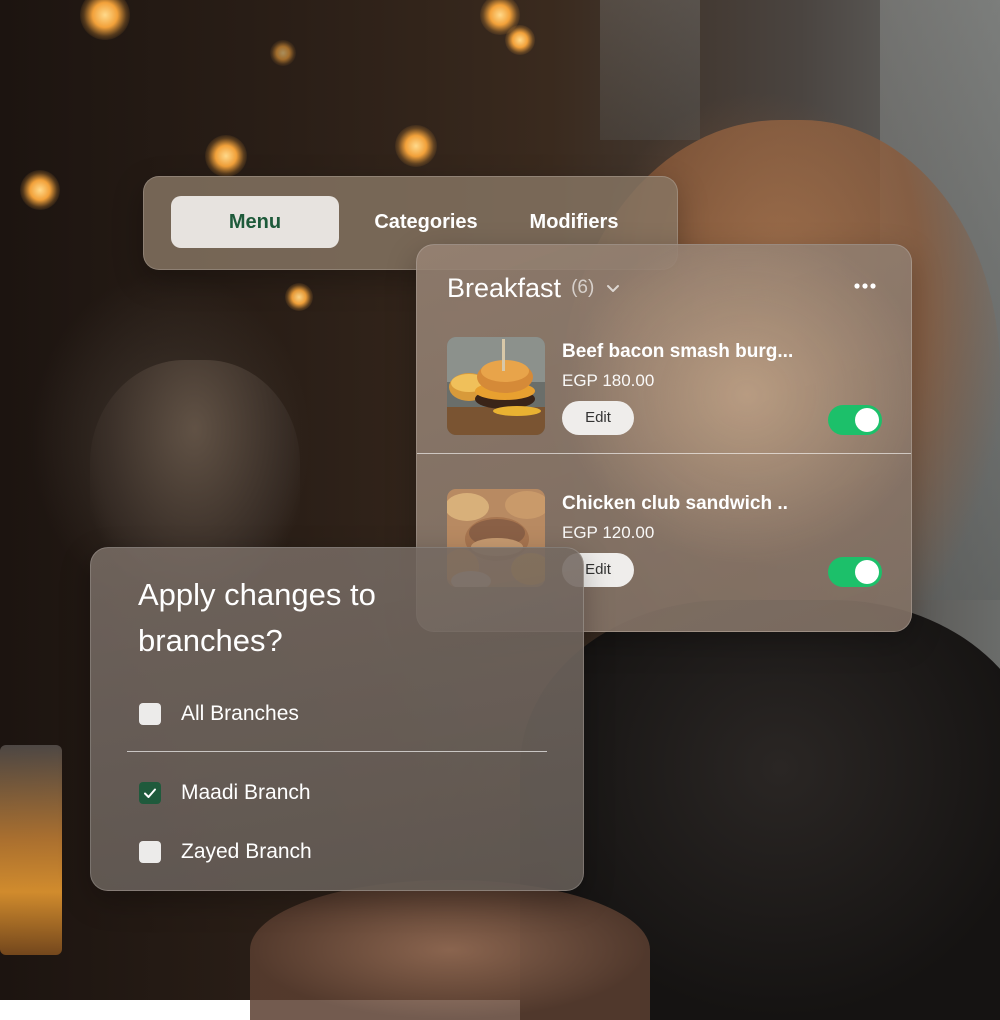 The width and height of the screenshot is (1000, 1020). I want to click on dialog-title: Apply changes to branches?, so click(288, 618).